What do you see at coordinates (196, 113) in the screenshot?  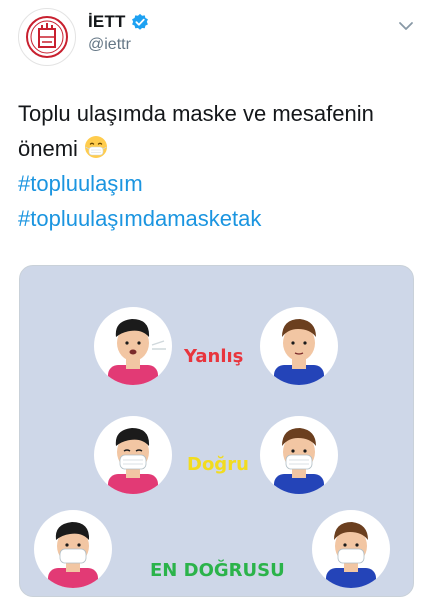 I see `tweet-text-line: Toplu ulaşımda maske ve mesafenin` at bounding box center [196, 113].